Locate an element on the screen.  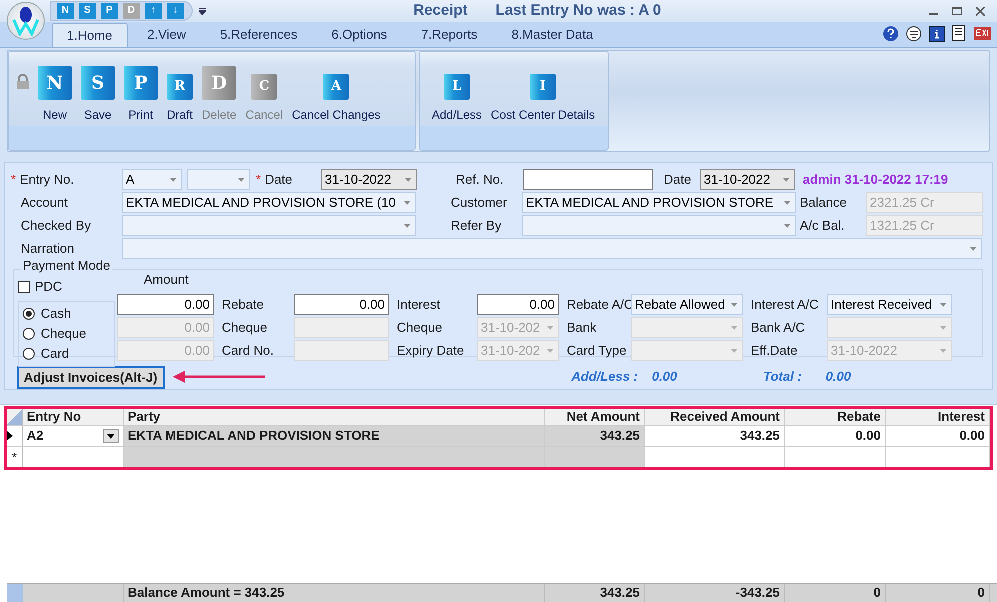
ribbon-button: I Cost Center Details is located at coordinates (543, 95).